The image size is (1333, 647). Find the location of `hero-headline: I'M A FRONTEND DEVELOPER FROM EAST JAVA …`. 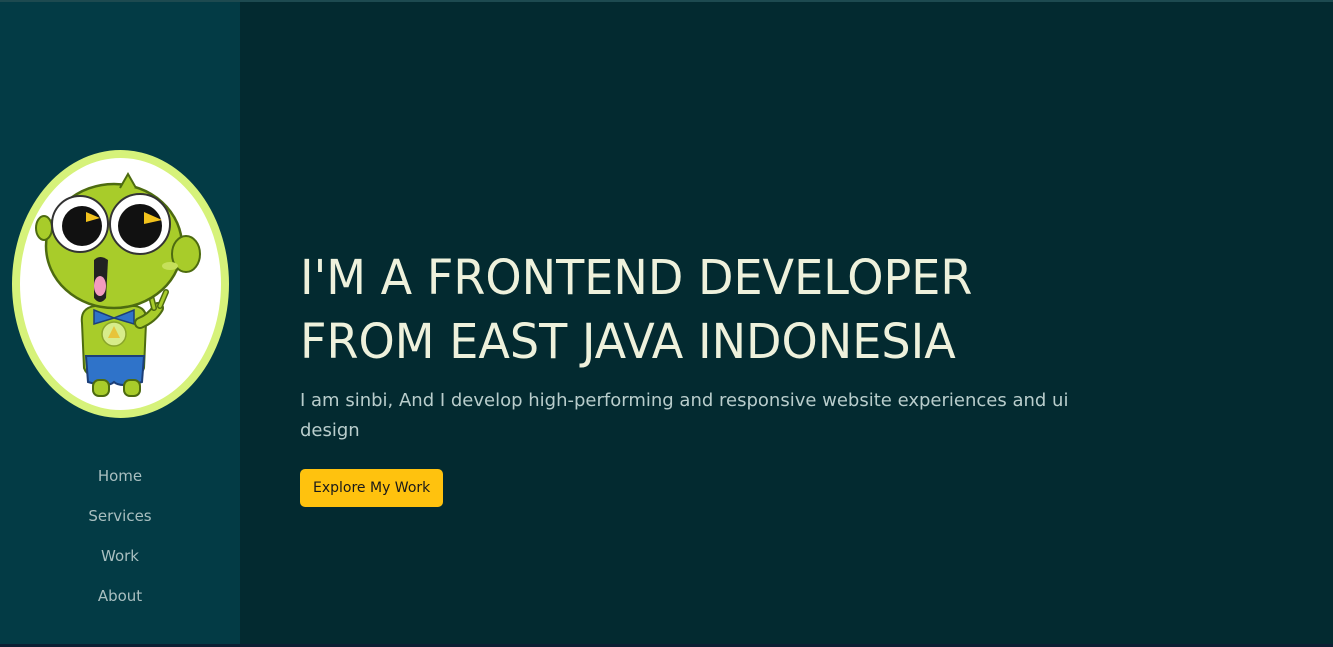

hero-headline: I'M A FRONTEND DEVELOPER FROM EAST JAVA … is located at coordinates (732, 310).